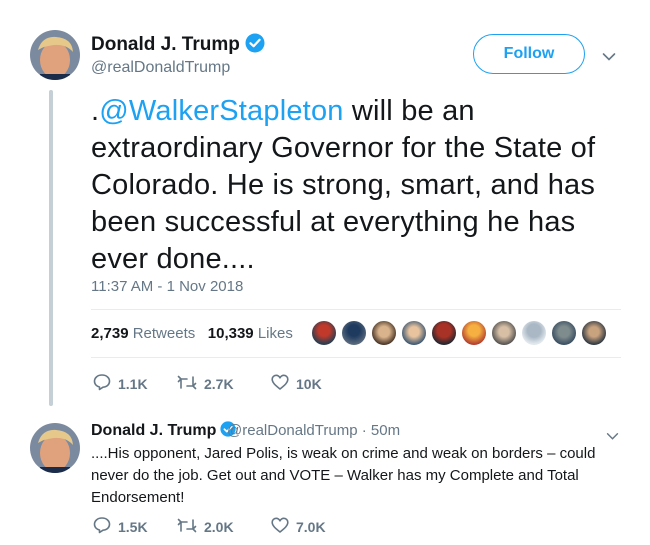 The width and height of the screenshot is (650, 545). Describe the element at coordinates (275, 333) in the screenshot. I see `likes-label: Likes` at that location.